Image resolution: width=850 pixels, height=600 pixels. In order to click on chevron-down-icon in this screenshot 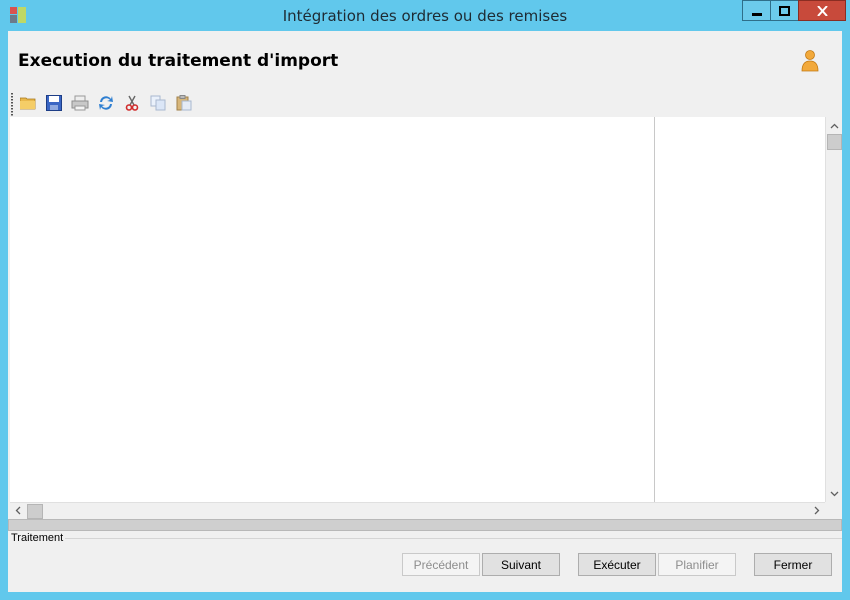, I will do `click(834, 493)`.